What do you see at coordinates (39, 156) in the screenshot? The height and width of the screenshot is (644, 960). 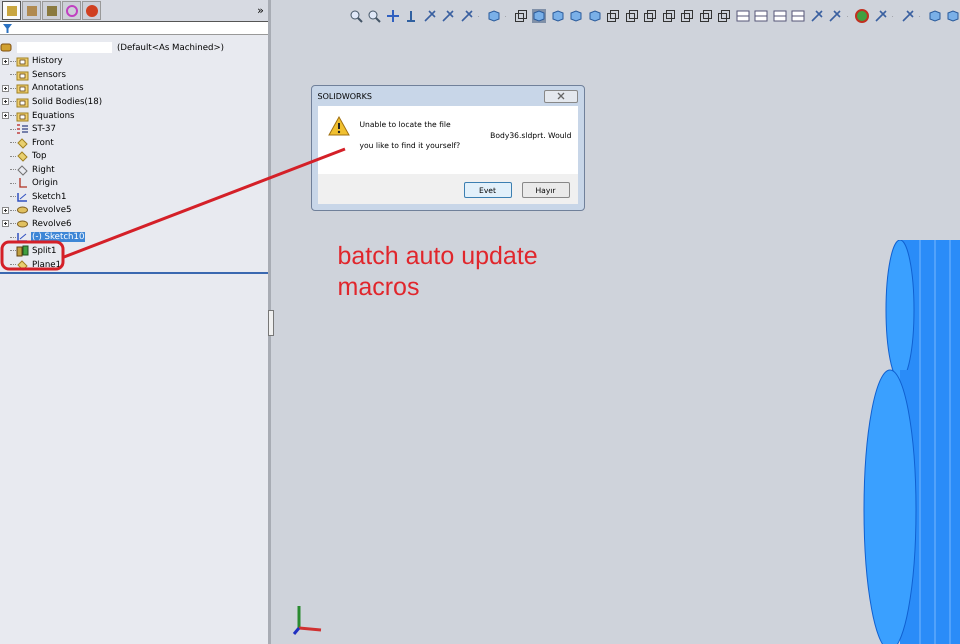 I see `tree-item: Top` at bounding box center [39, 156].